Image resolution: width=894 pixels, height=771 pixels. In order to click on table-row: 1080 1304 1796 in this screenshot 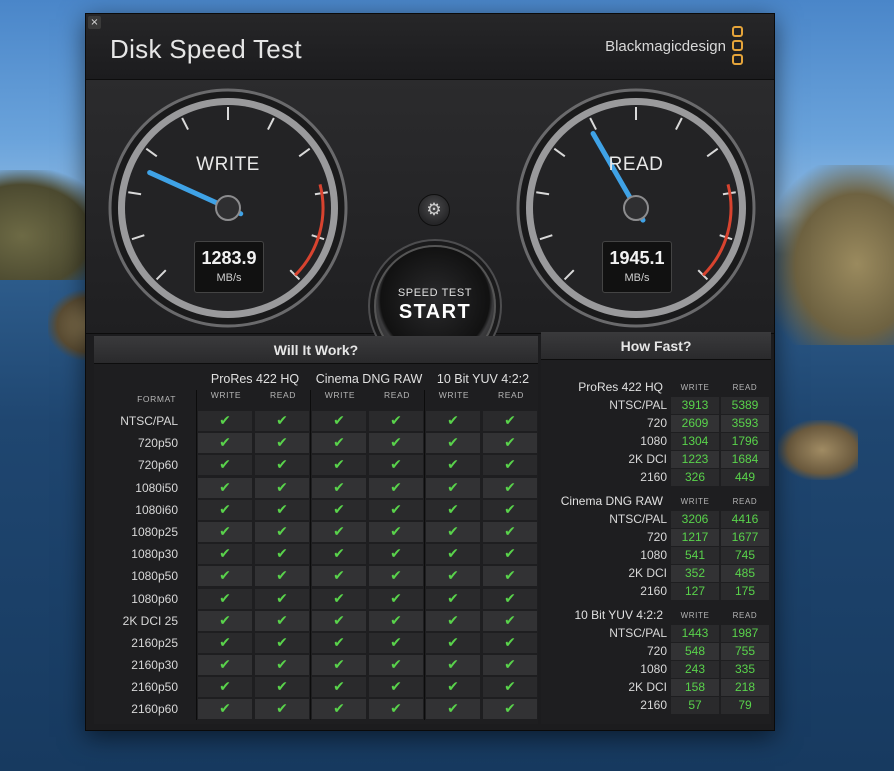, I will do `click(656, 441)`.